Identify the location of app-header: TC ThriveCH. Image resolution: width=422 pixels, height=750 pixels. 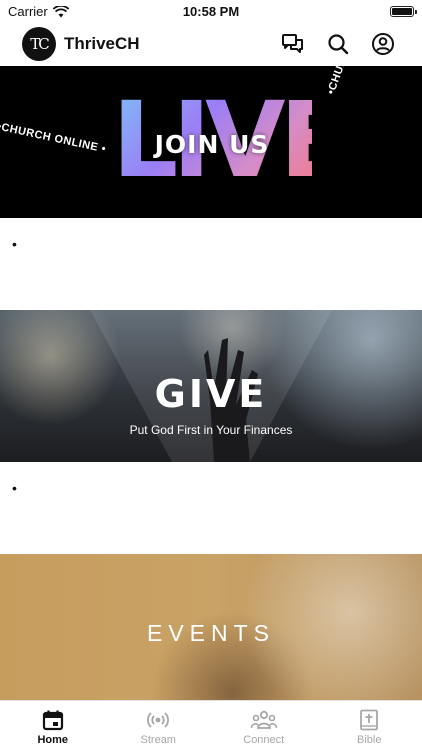
(211, 45).